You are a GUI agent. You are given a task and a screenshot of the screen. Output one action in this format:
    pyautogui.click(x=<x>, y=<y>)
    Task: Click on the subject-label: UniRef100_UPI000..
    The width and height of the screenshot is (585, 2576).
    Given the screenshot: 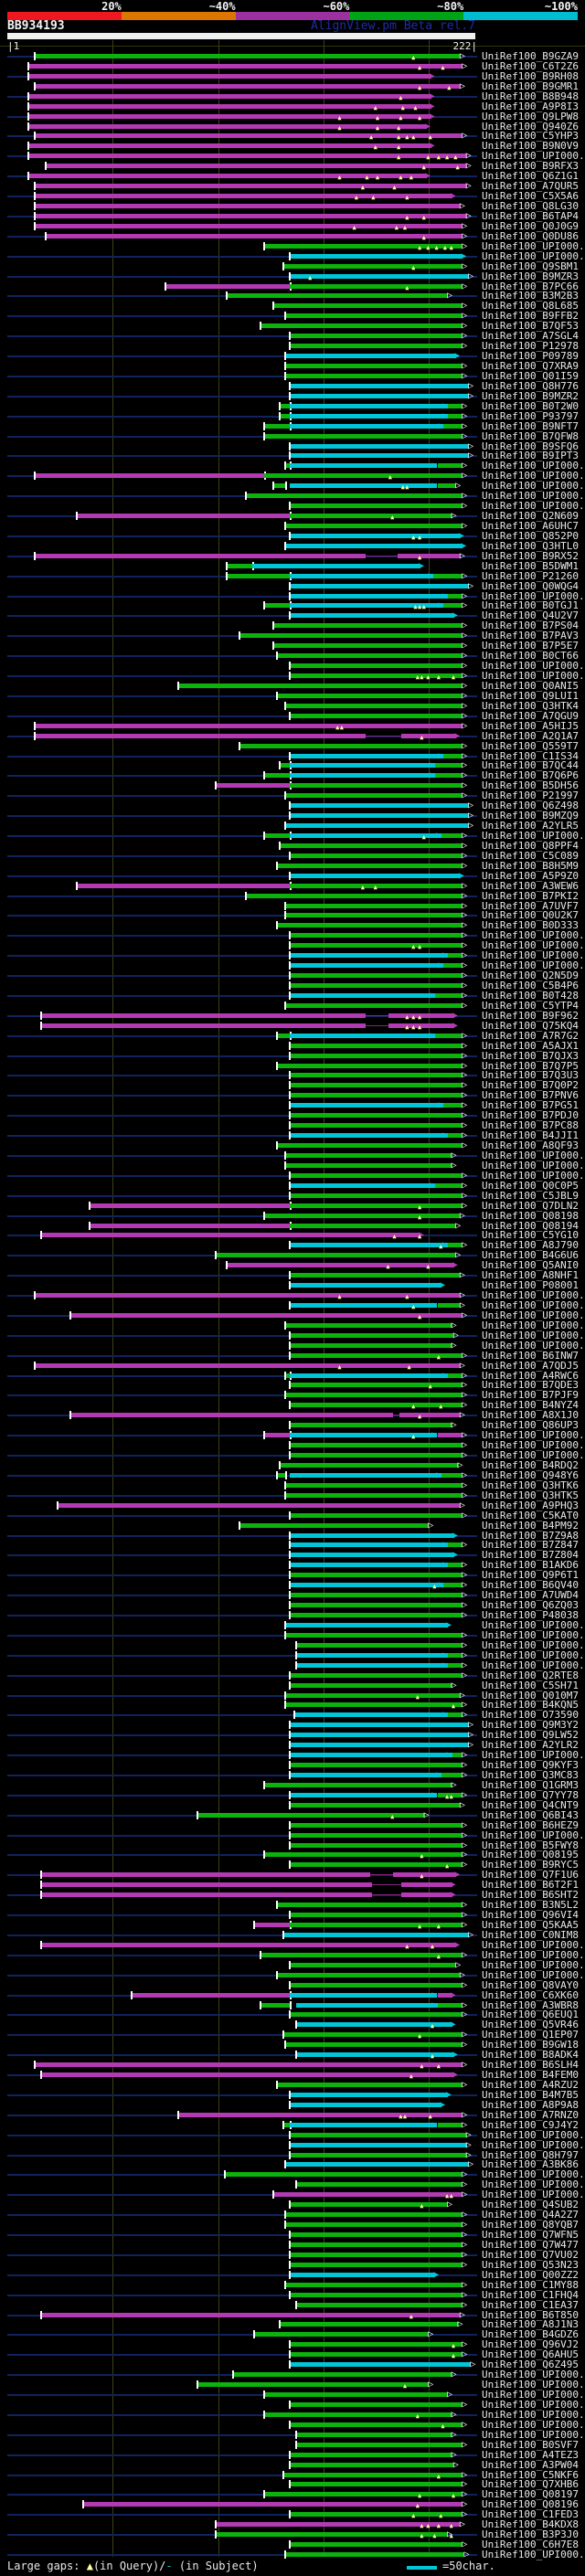 What is the action you would take?
    pyautogui.click(x=534, y=2554)
    